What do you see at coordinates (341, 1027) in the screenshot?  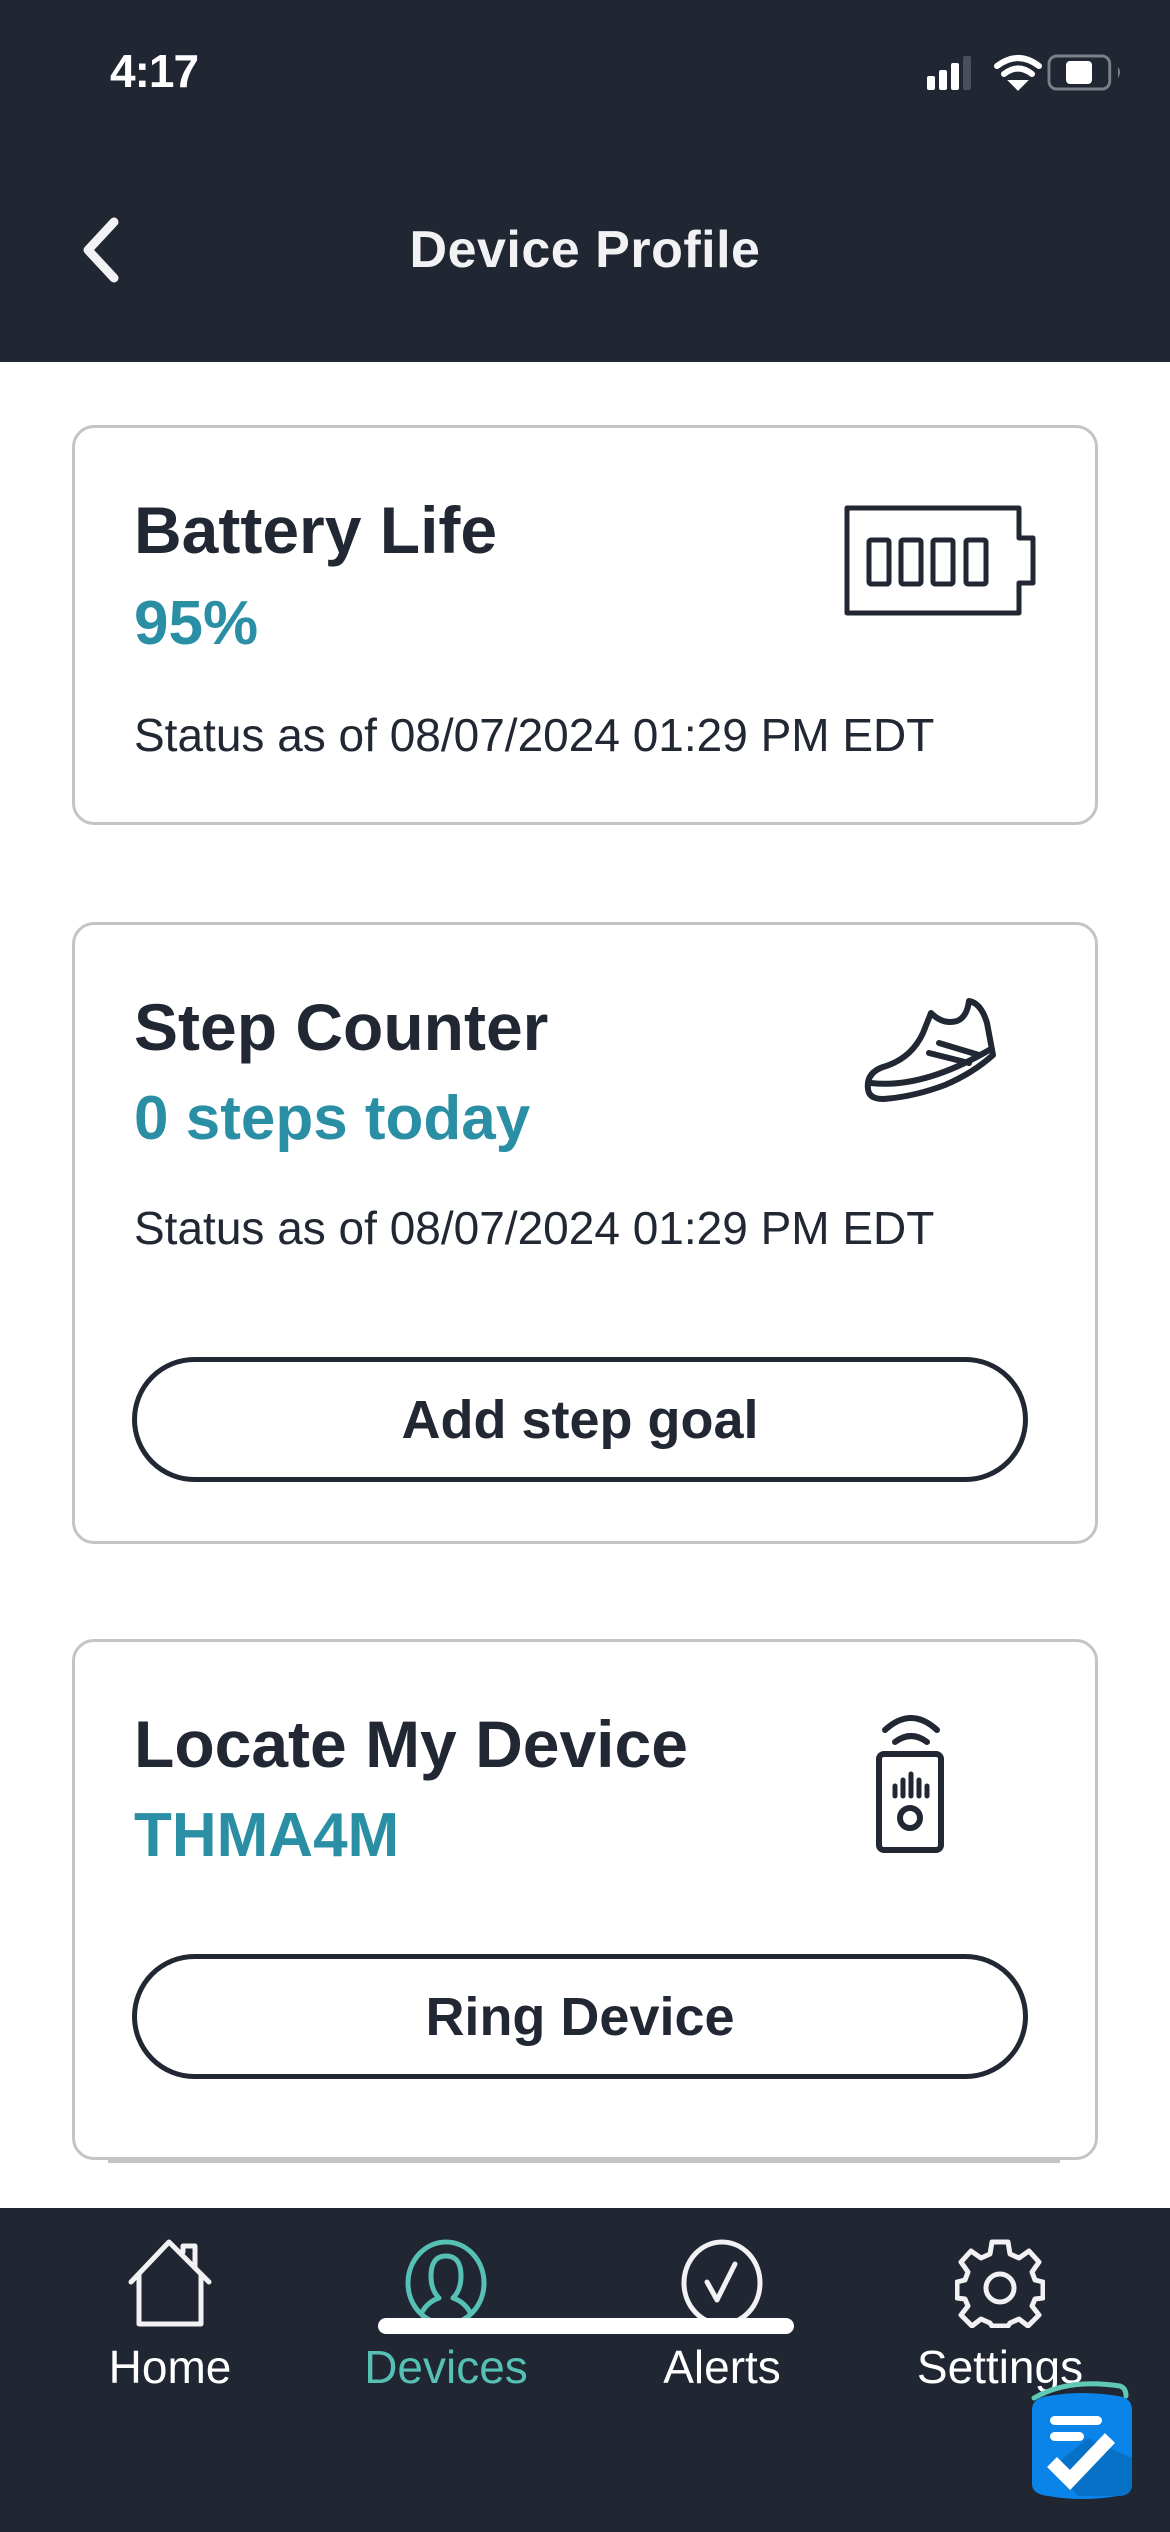 I see `step-card-title: Step Counter` at bounding box center [341, 1027].